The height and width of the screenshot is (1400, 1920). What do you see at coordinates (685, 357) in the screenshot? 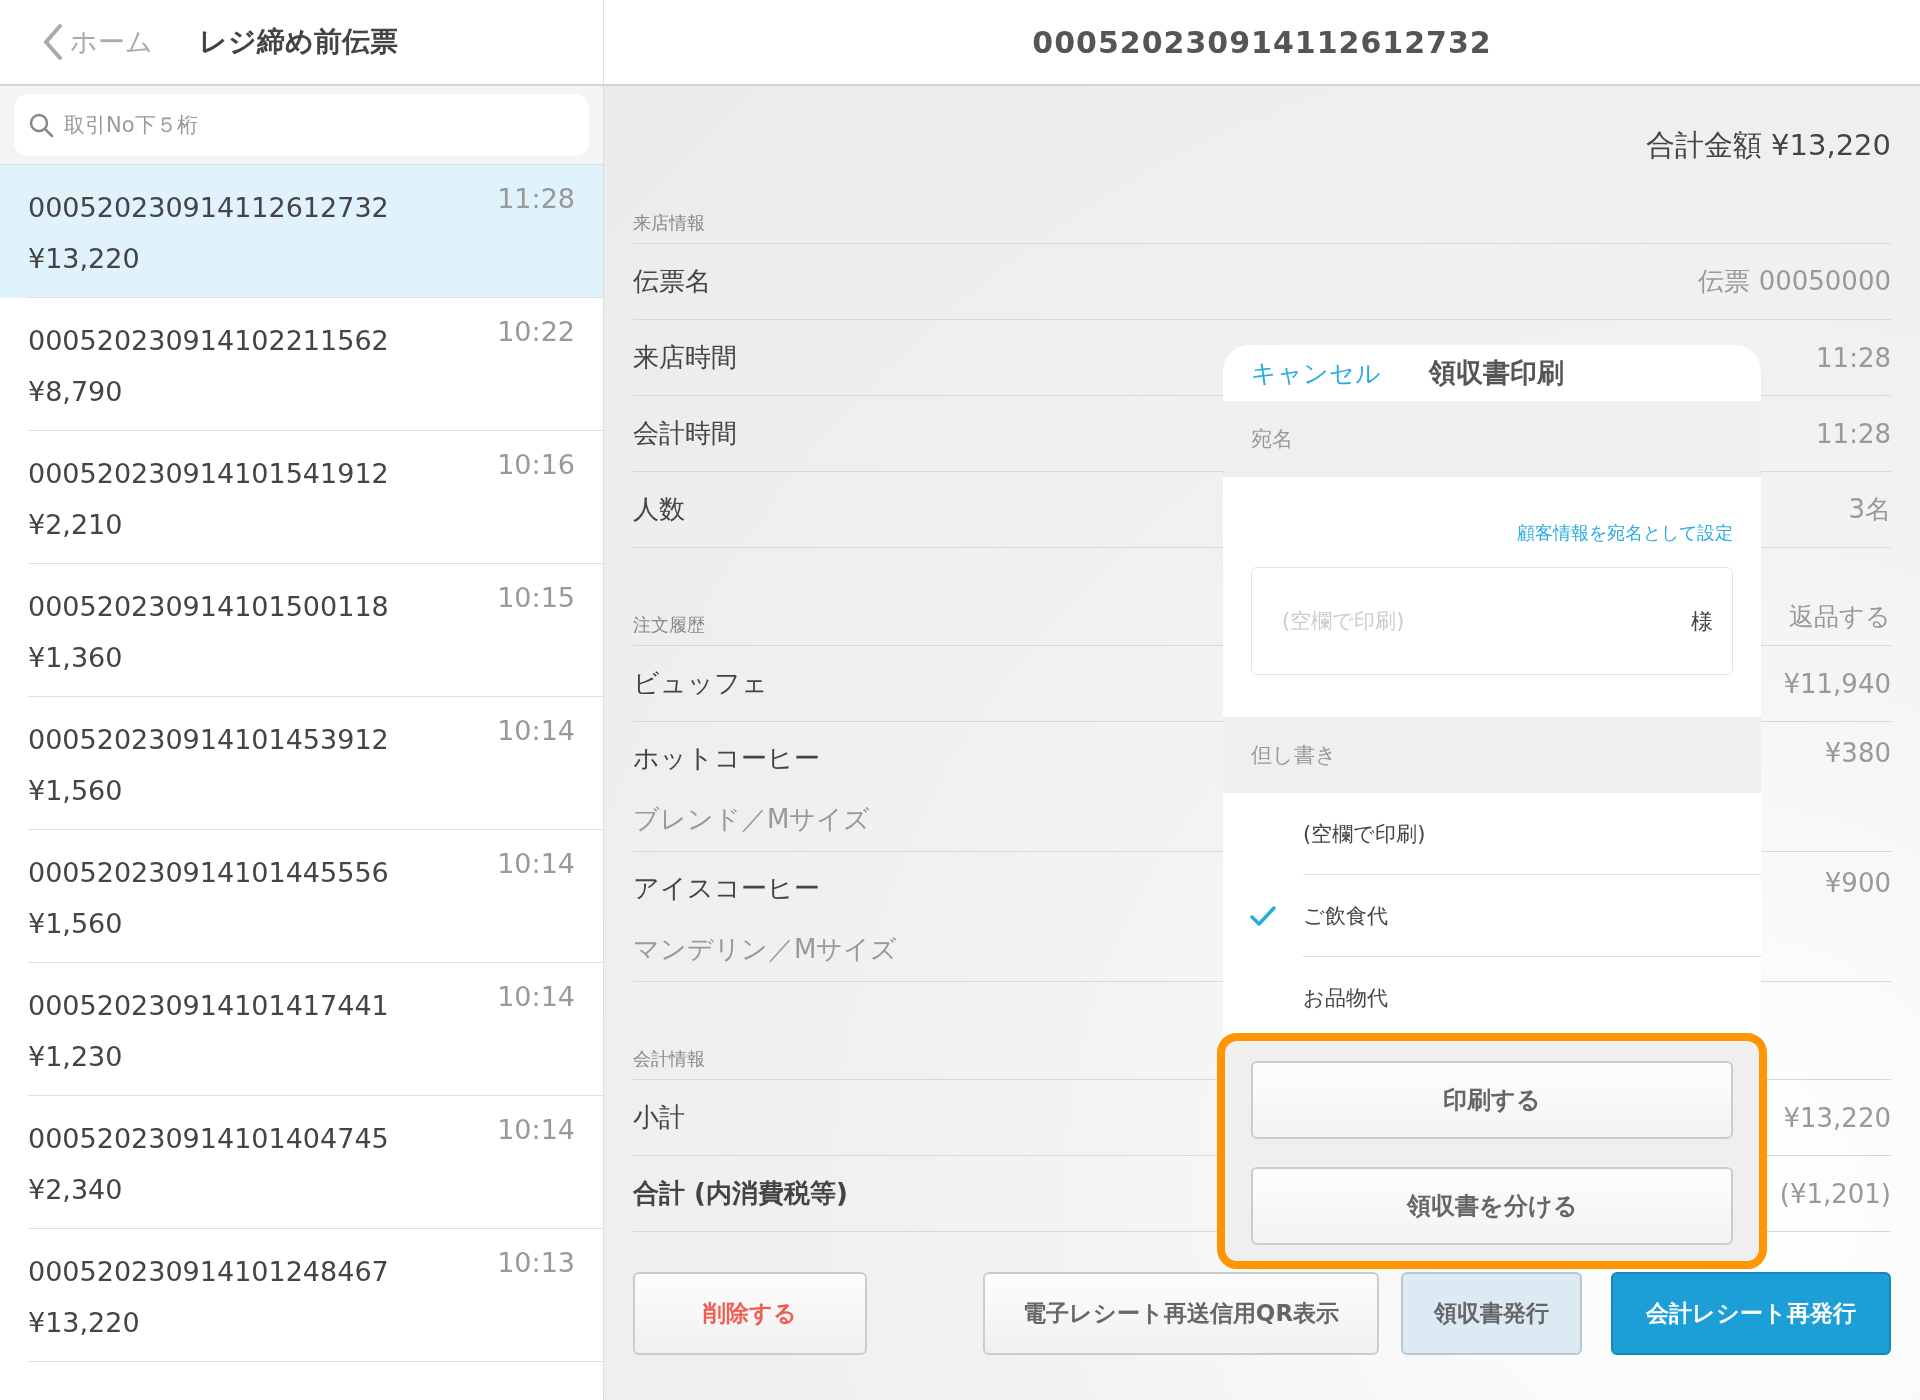
I see `row-label: 来店時間` at bounding box center [685, 357].